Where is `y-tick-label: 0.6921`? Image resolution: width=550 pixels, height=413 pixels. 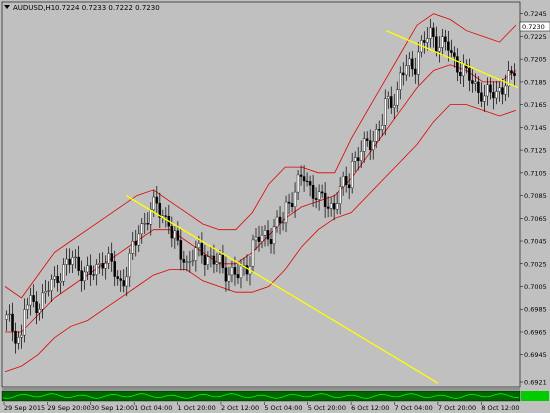
y-tick-label: 0.6921 is located at coordinates (535, 383).